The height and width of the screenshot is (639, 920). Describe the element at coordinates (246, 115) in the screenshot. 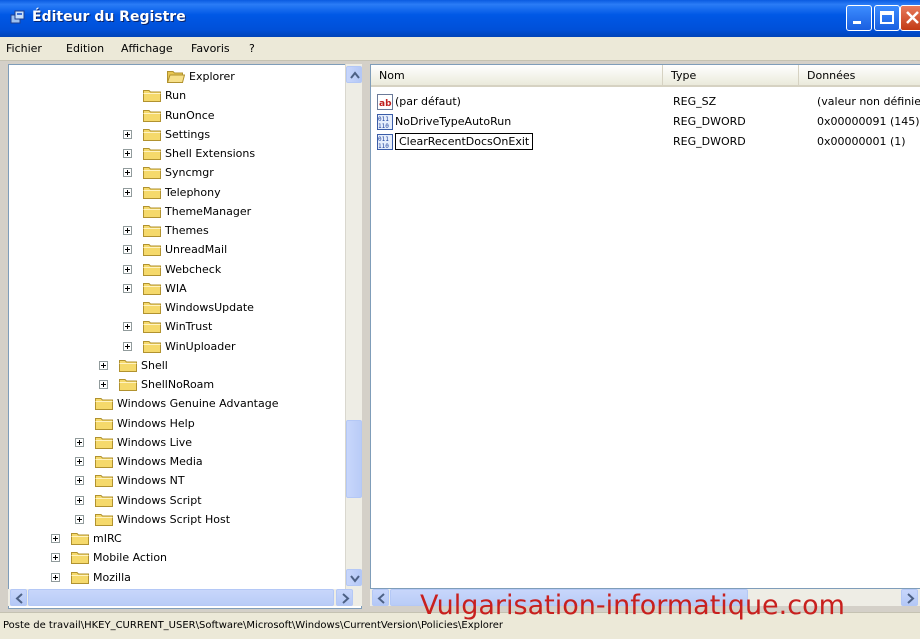

I see `tree-item: RunOnce` at that location.